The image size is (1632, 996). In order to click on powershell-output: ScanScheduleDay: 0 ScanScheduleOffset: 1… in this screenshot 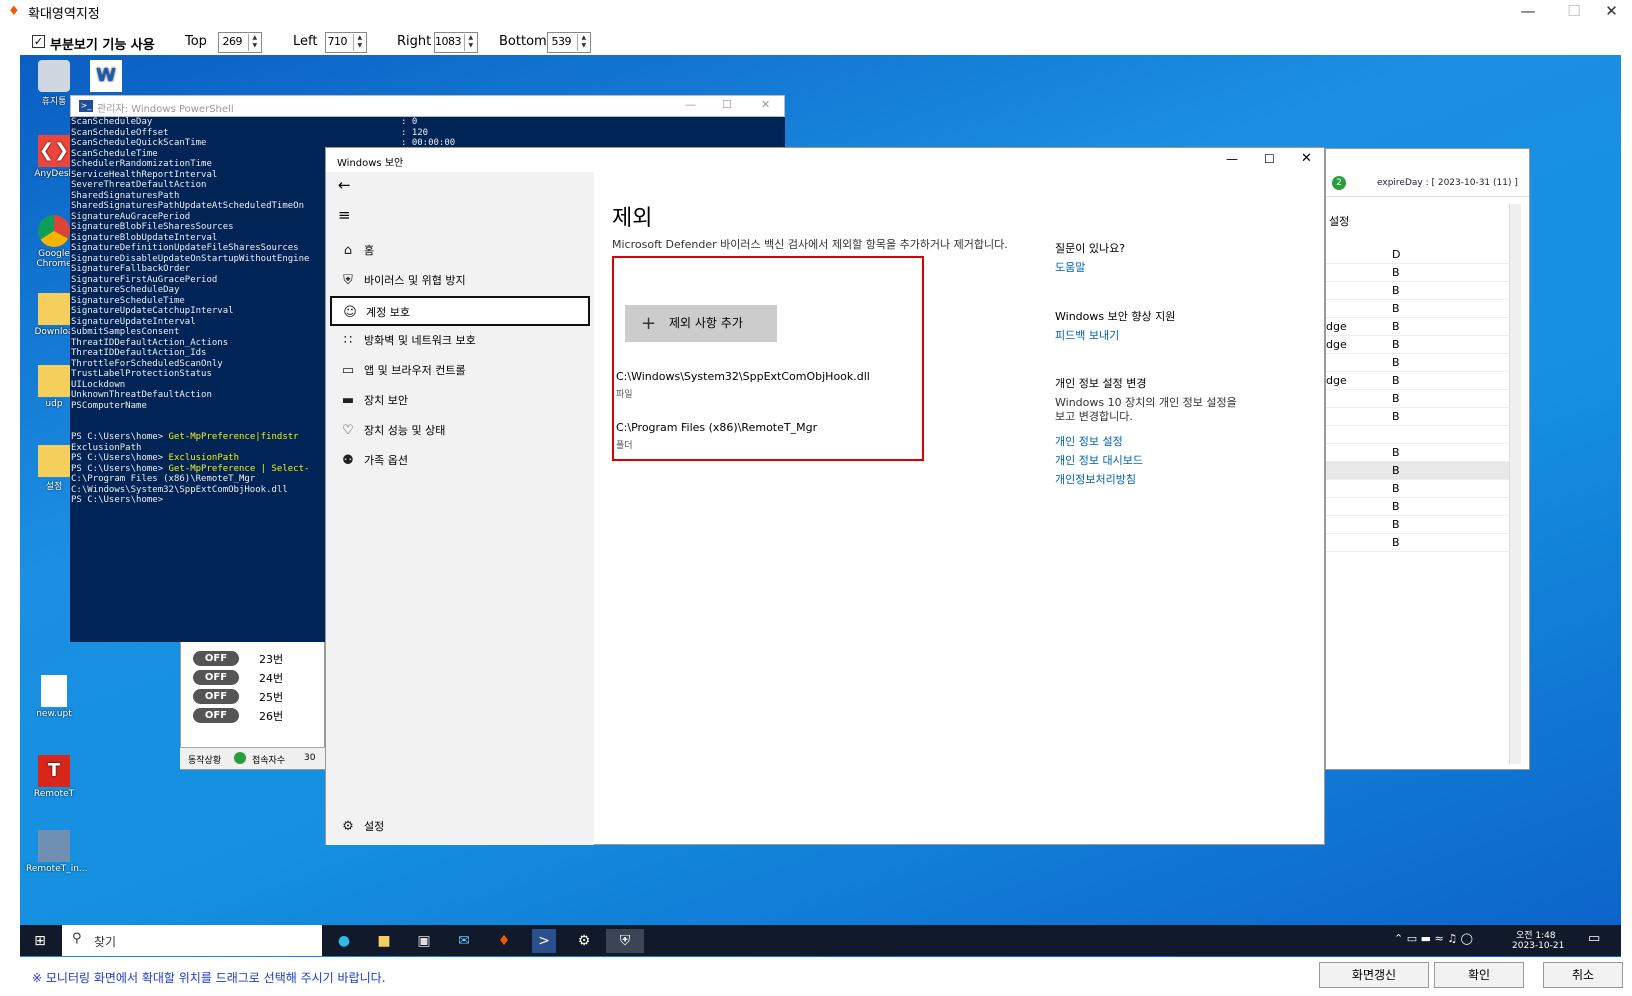, I will do `click(263, 311)`.